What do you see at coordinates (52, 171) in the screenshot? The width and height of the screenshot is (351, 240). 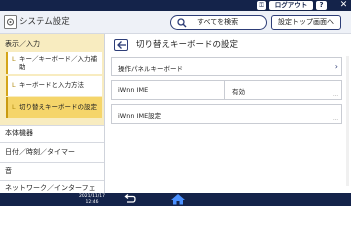 I see `sidebar-item-sound: 音` at bounding box center [52, 171].